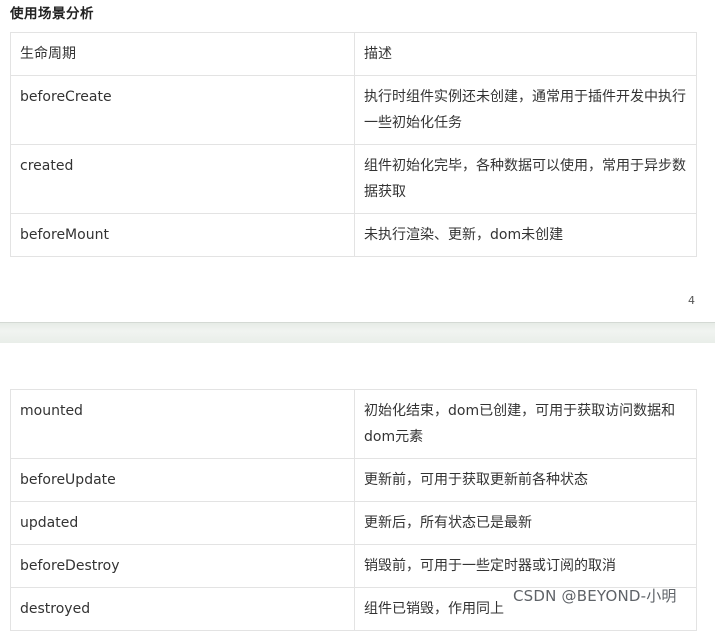 The height and width of the screenshot is (631, 715). Describe the element at coordinates (182, 480) in the screenshot. I see `lifecycle-name: beforeUpdate` at that location.